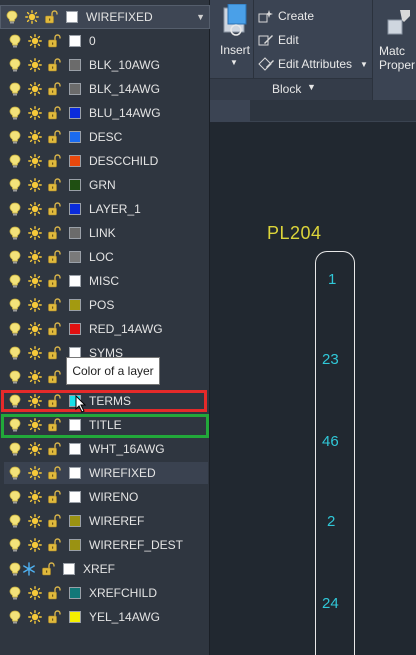  Describe the element at coordinates (106, 473) in the screenshot. I see `layer-row-wirefixed: WIREFIXED` at that location.